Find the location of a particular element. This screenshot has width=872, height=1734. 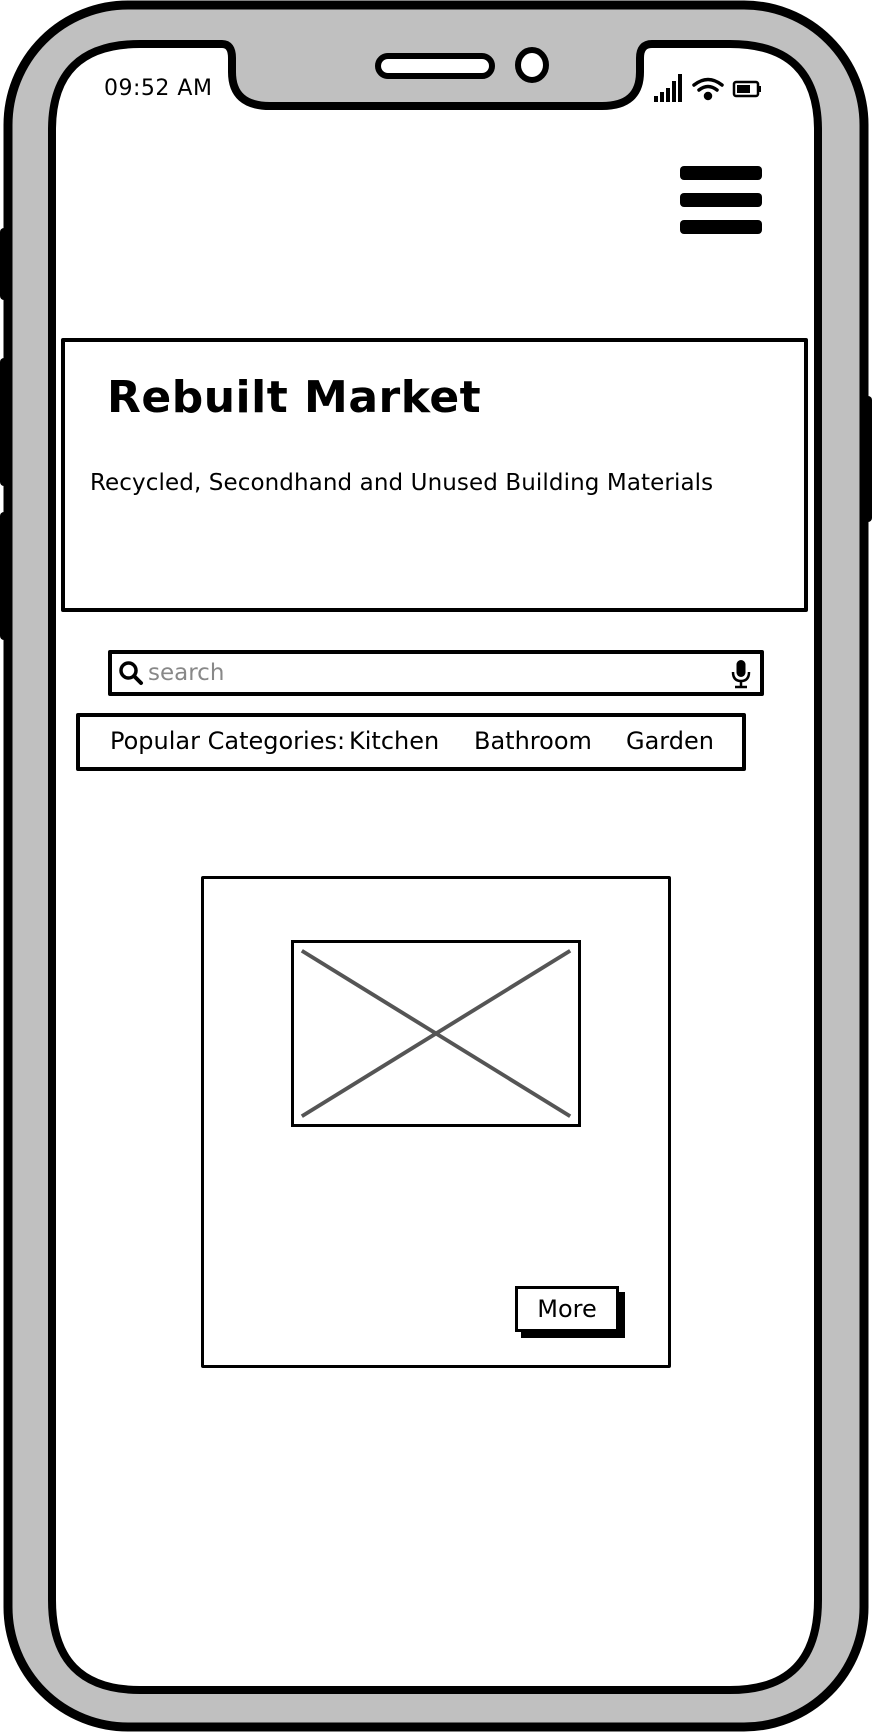

wifi-icon is located at coordinates (708, 89).